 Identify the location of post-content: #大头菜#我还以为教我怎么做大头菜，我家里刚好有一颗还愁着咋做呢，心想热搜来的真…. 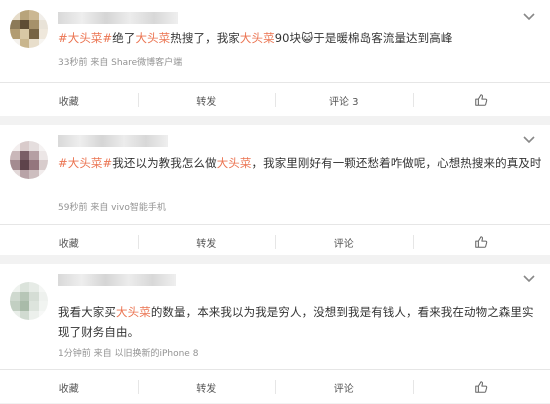
(297, 163).